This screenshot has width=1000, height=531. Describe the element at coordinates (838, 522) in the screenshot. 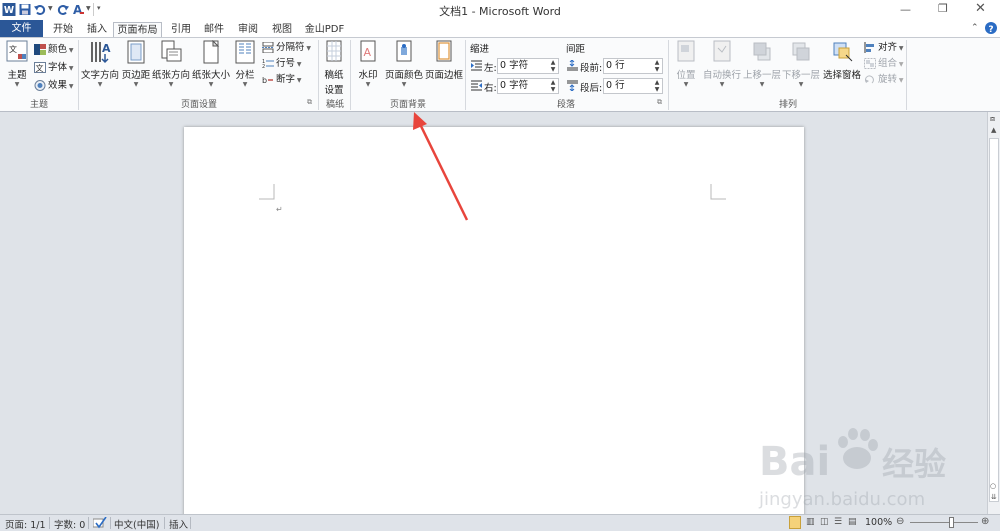

I see `outline-view-icon: ☰` at that location.